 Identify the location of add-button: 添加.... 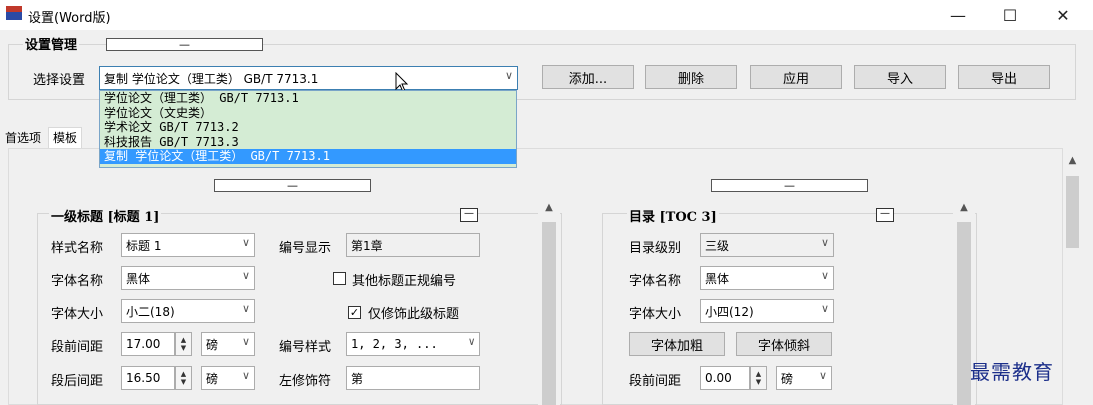
(588, 77).